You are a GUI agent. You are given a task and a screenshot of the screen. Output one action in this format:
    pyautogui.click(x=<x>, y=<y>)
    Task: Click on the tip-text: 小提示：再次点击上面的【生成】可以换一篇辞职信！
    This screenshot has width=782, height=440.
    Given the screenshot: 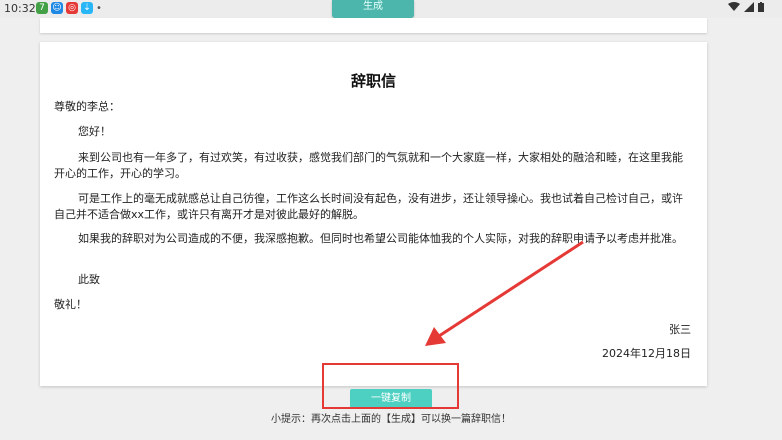 What is the action you would take?
    pyautogui.click(x=391, y=419)
    